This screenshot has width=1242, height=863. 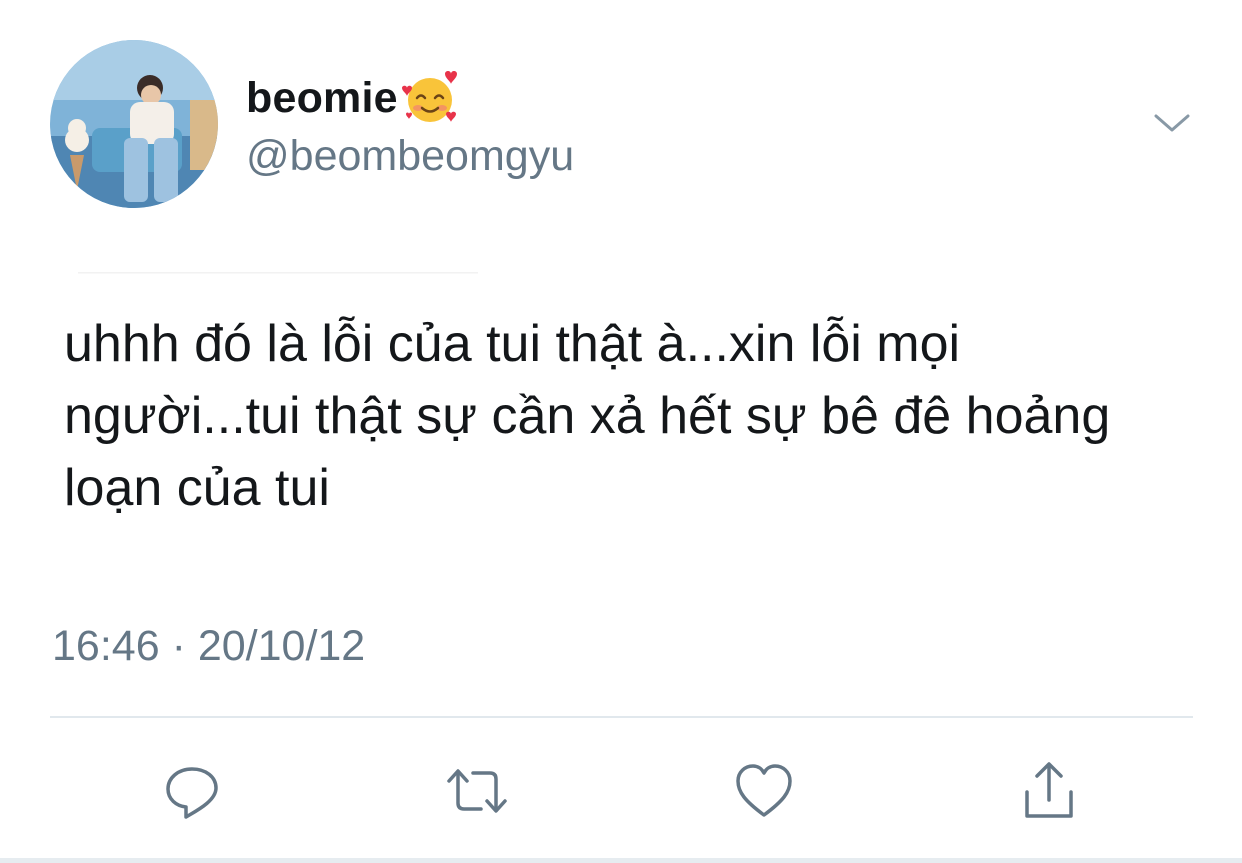 I want to click on bottom-border, so click(x=621, y=860).